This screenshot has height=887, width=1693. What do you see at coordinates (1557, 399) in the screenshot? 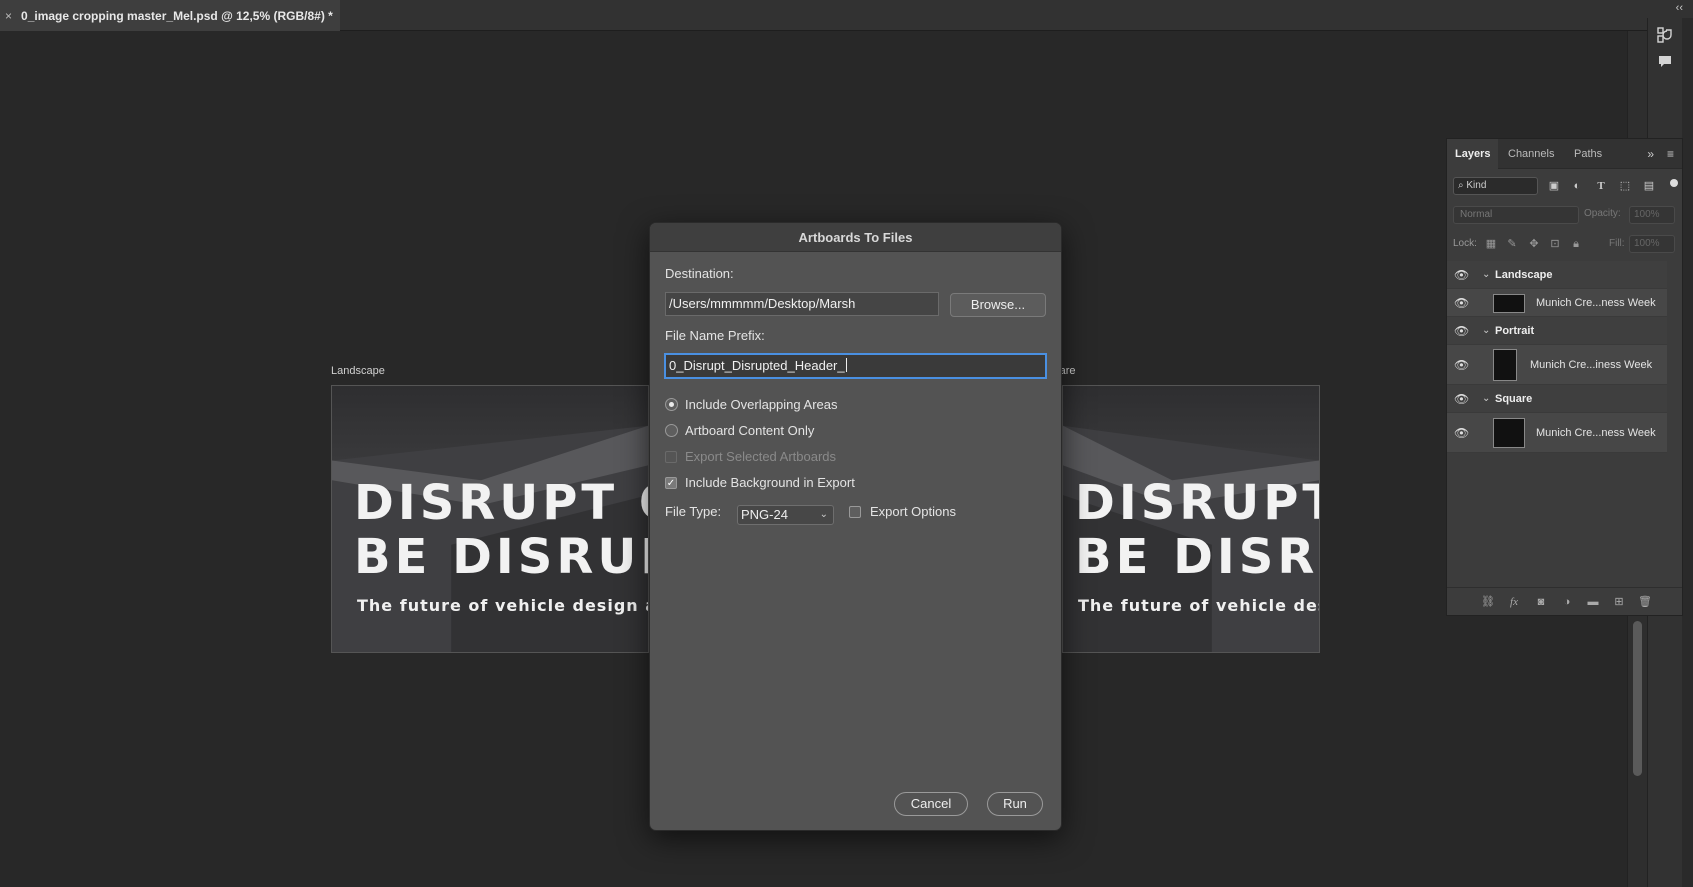
I see `layer-group-square: 👁︎ ⌄ Square` at bounding box center [1557, 399].